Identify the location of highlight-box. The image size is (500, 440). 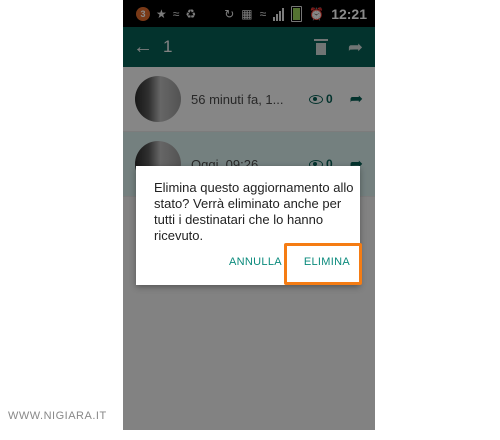
(323, 264).